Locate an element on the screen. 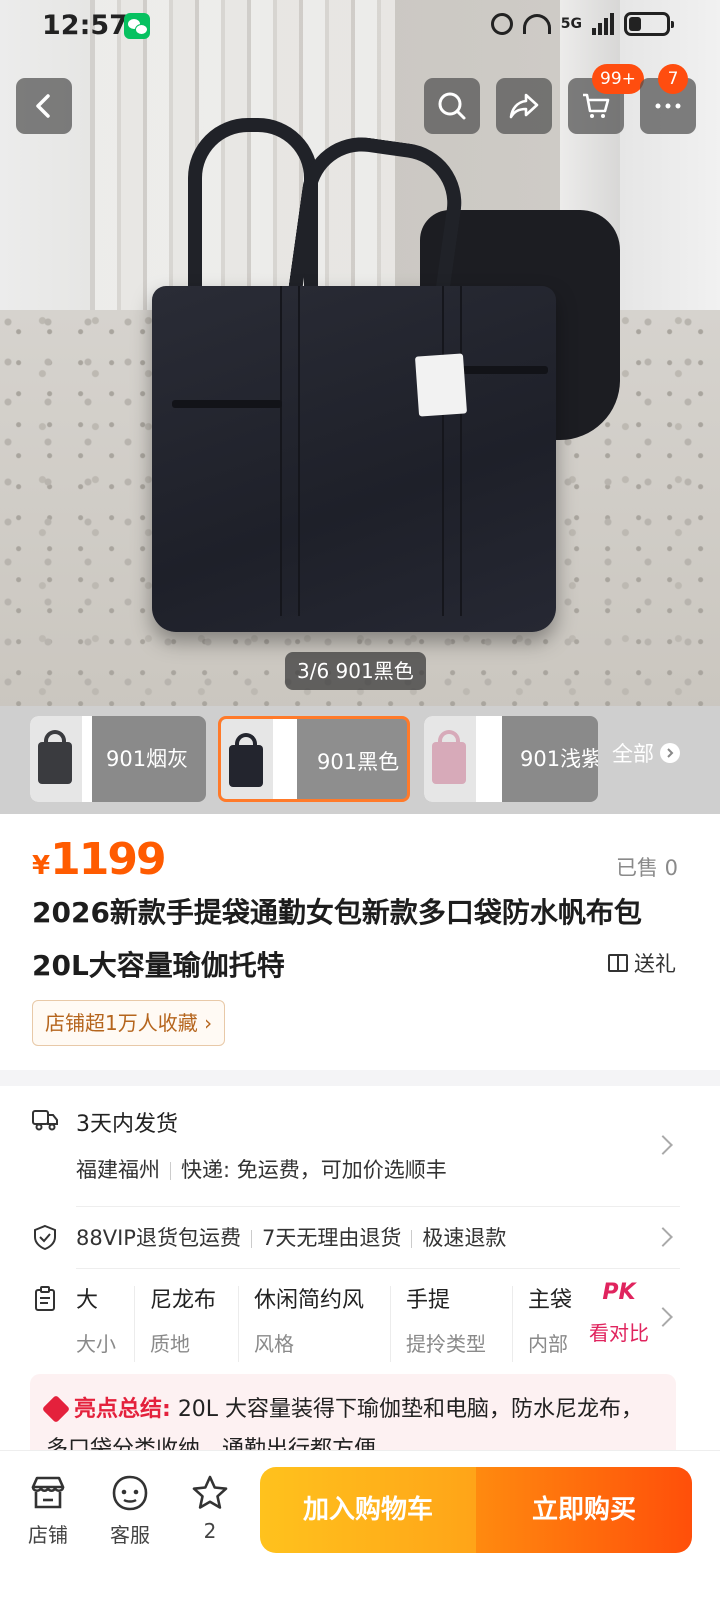 This screenshot has height=1600, width=720. shipping-origin: 福建福州 is located at coordinates (118, 1170).